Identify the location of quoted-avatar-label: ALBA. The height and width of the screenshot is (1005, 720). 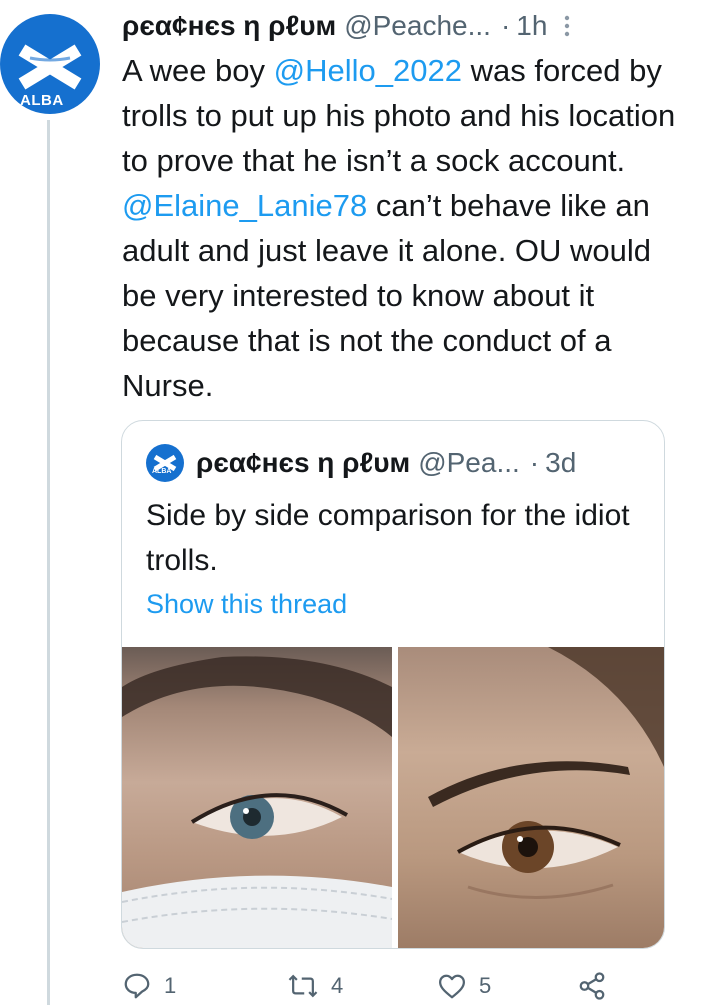
(162, 471).